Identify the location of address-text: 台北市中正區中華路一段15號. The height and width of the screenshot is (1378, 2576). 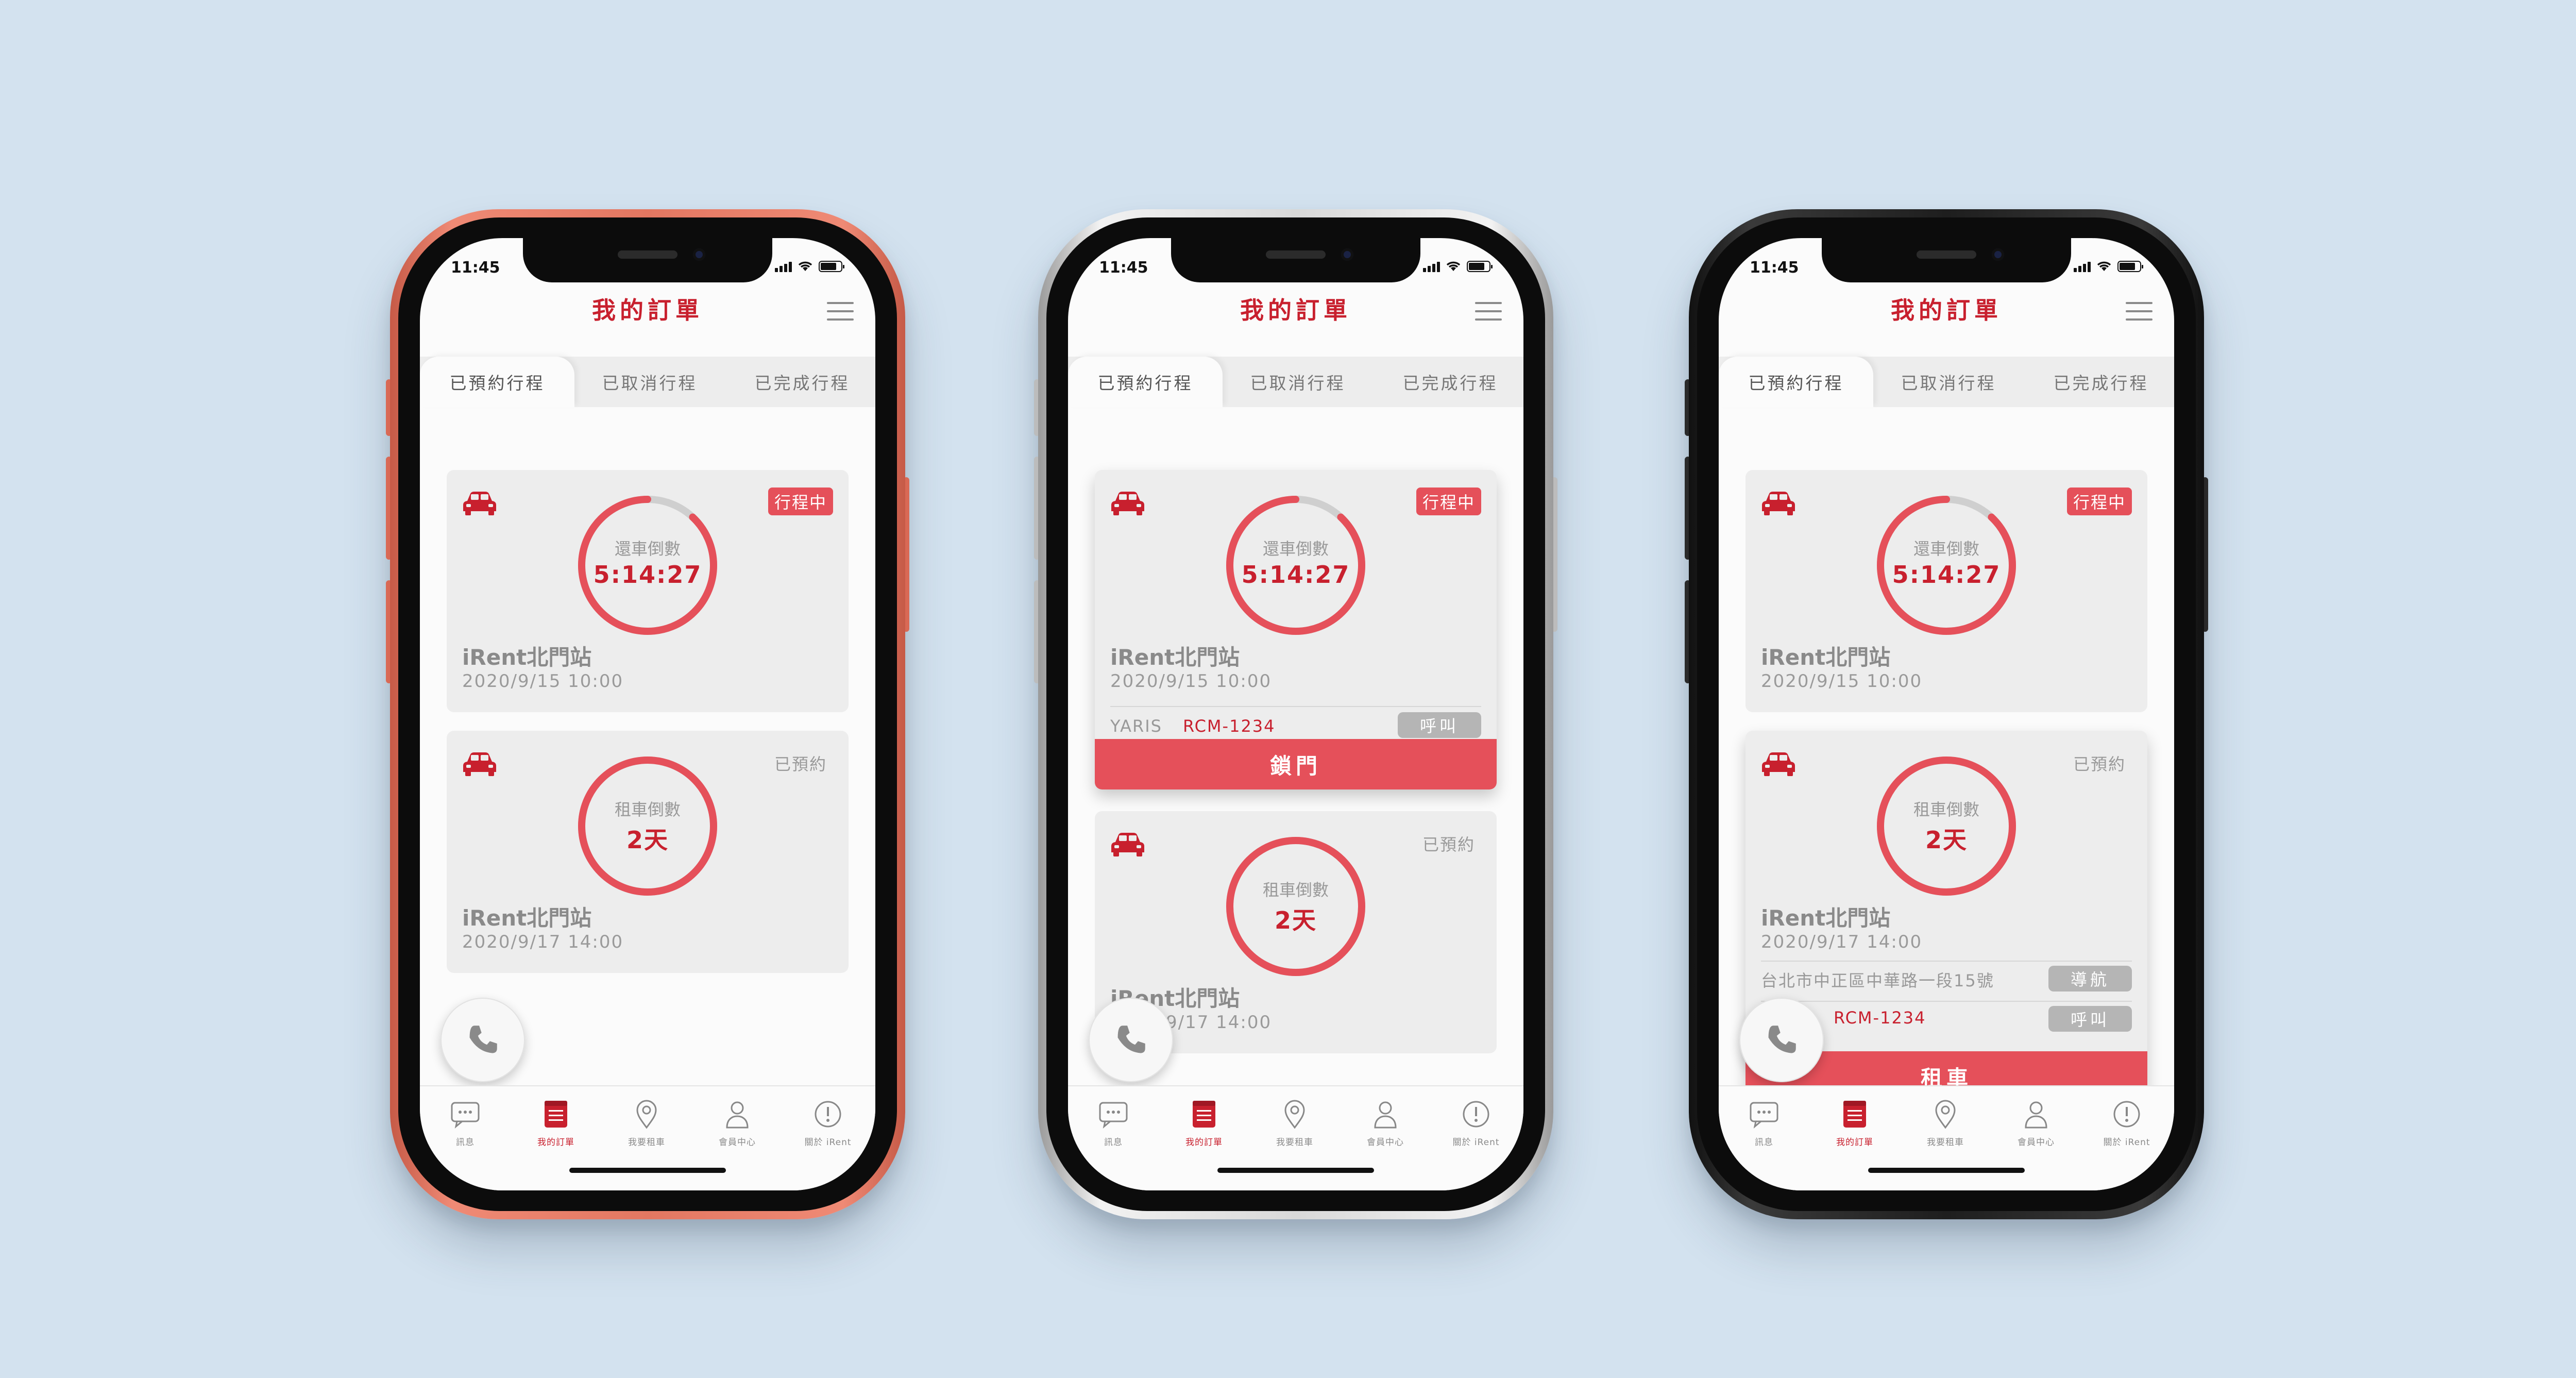
(1877, 981).